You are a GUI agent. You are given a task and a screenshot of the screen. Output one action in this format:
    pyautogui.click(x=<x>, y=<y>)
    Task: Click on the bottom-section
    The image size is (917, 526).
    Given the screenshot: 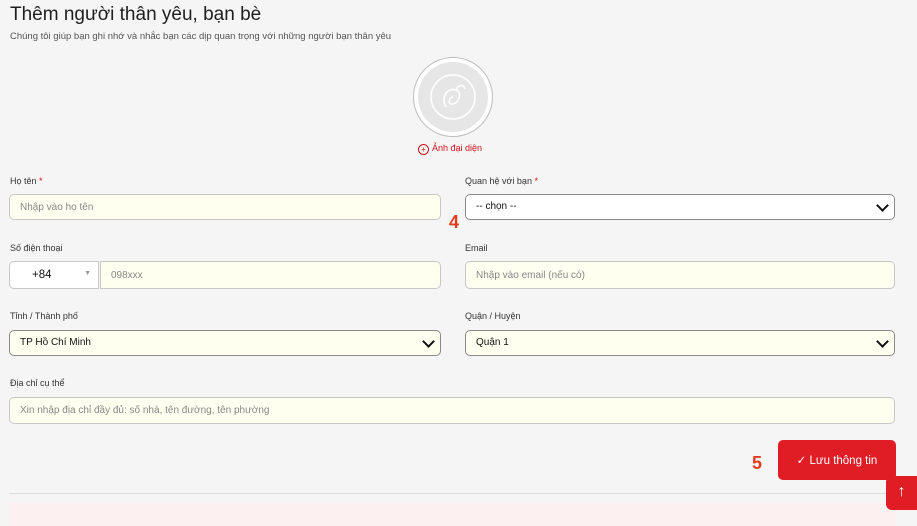 What is the action you would take?
    pyautogui.click(x=452, y=514)
    